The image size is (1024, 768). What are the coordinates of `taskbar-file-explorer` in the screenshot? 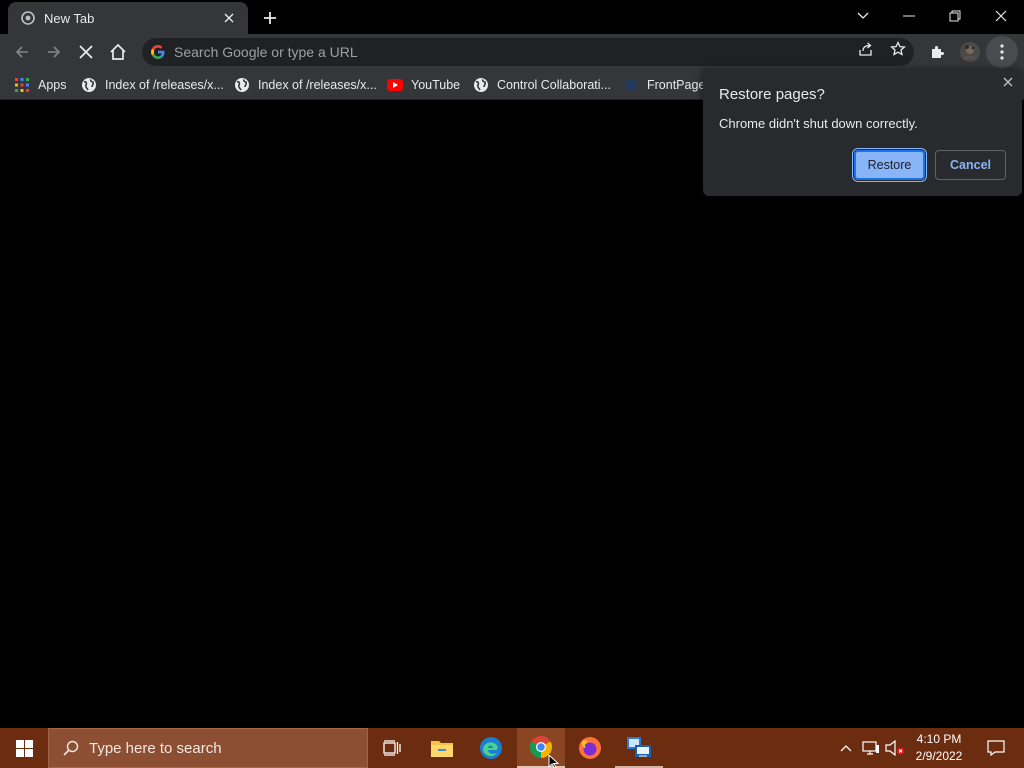 It's located at (442, 748).